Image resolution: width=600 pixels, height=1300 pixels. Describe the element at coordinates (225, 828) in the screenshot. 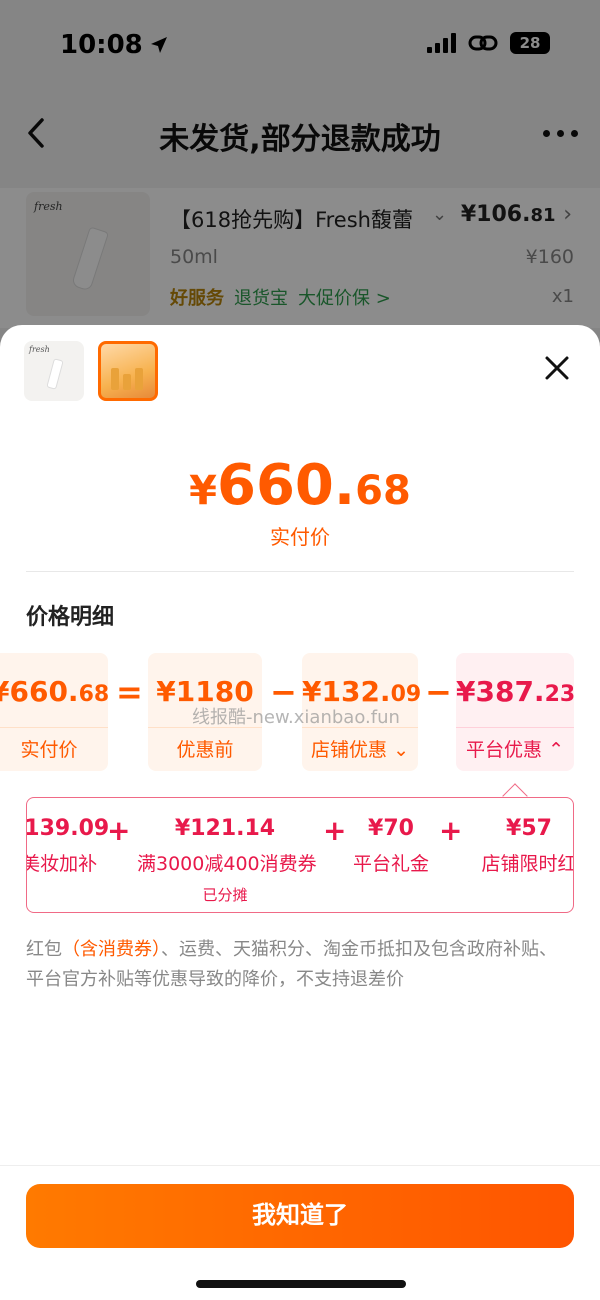

I see `breakdown-value: ¥121.14` at that location.